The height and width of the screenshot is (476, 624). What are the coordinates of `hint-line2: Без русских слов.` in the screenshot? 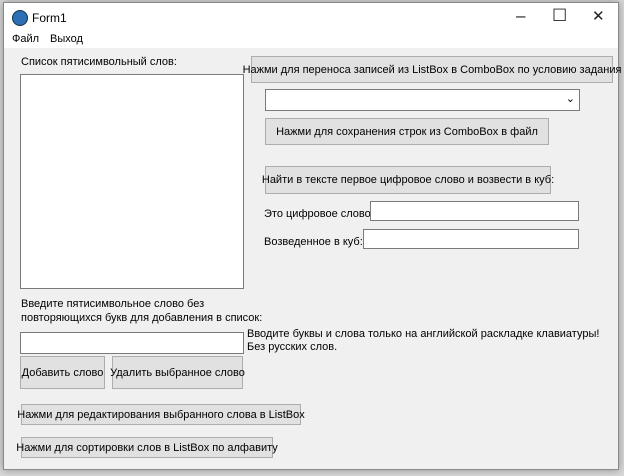 It's located at (292, 347).